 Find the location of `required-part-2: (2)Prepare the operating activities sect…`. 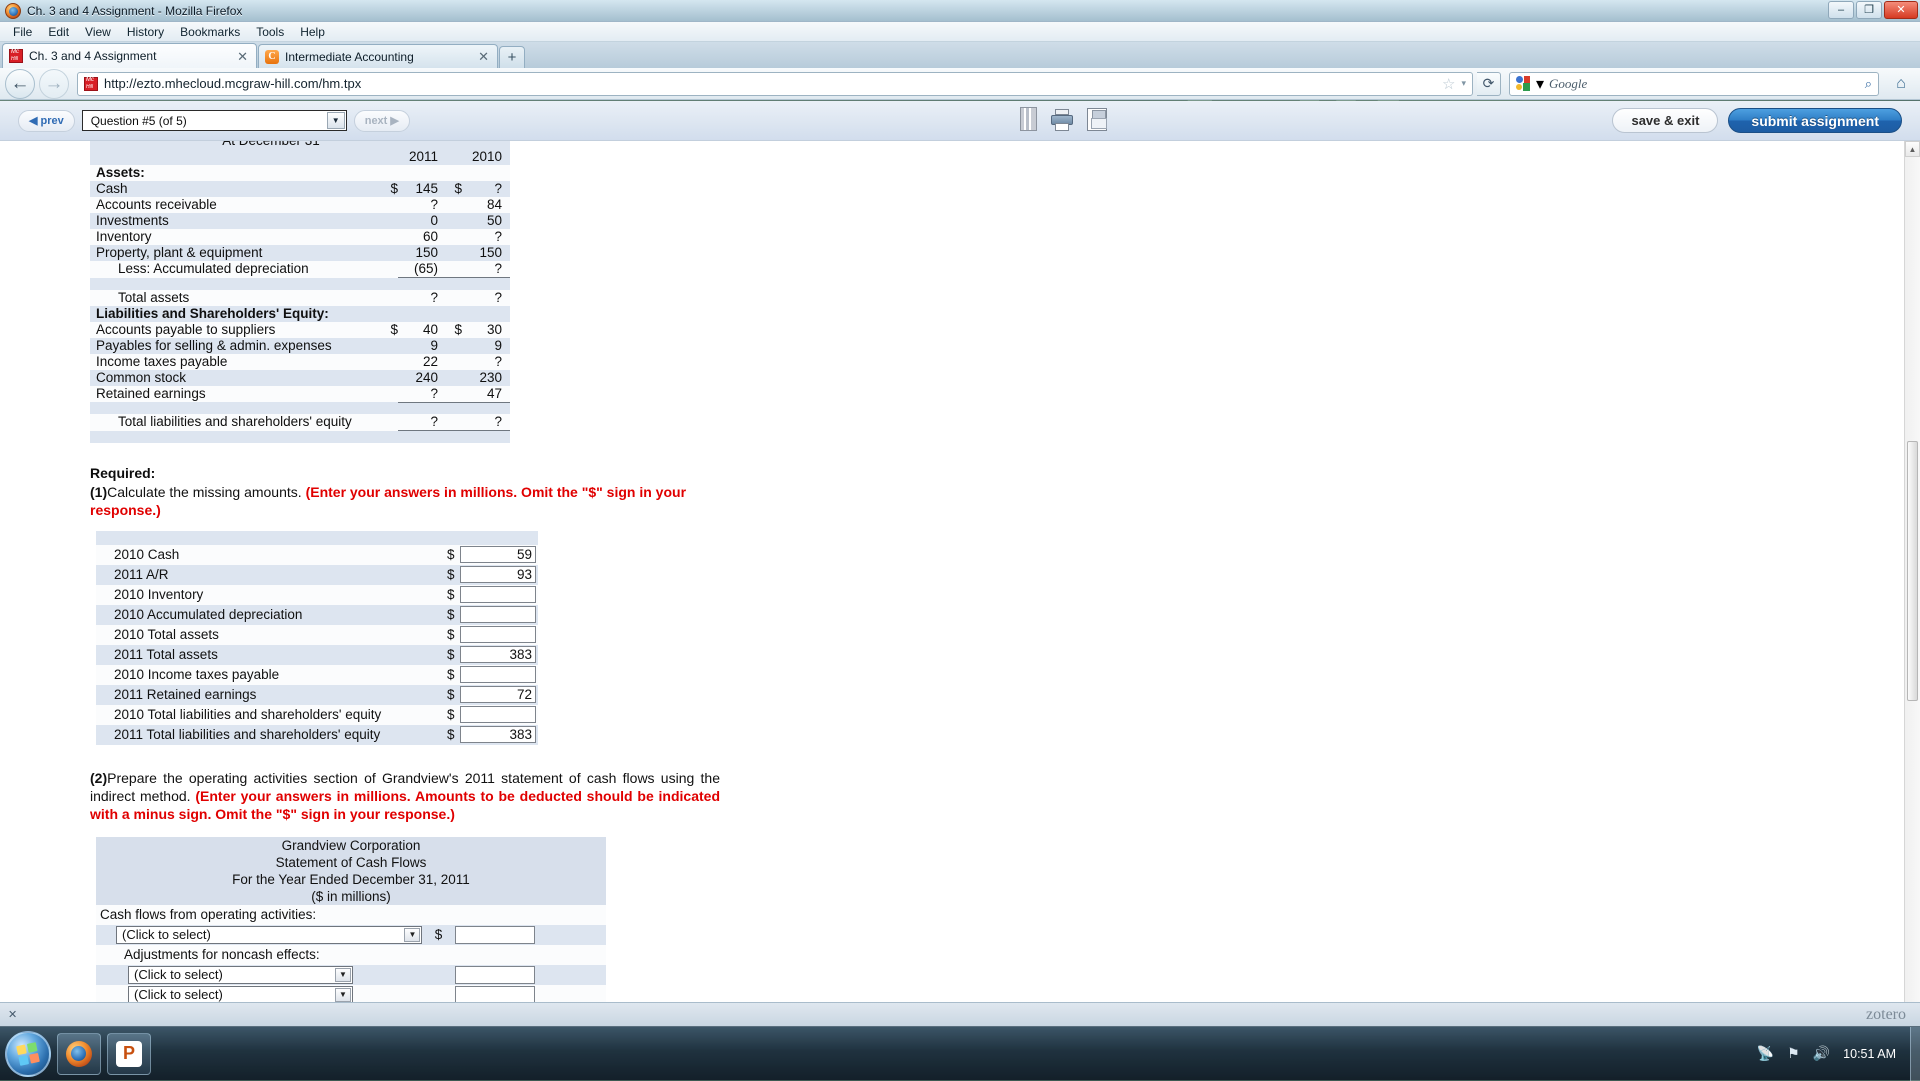

required-part-2: (2)Prepare the operating activities sect… is located at coordinates (405, 796).